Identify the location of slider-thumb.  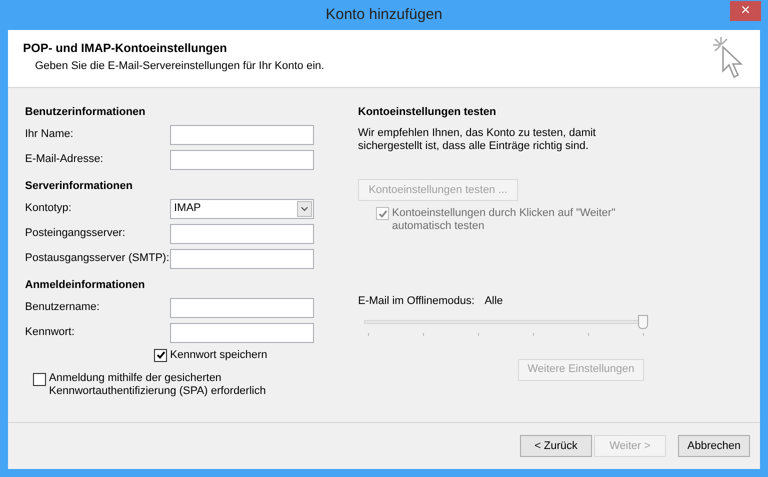
(643, 321).